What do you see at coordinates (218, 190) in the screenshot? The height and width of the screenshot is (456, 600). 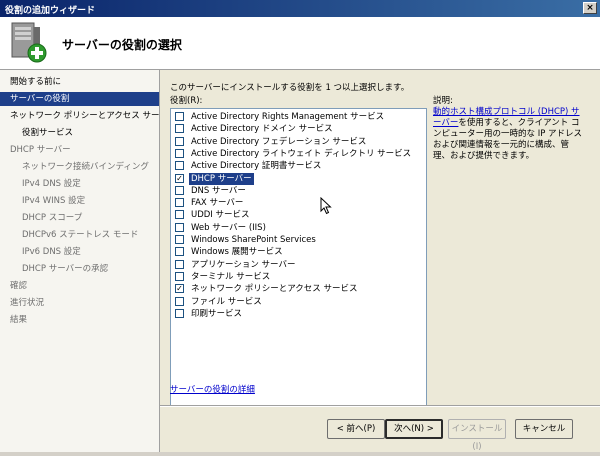 I see `role-label: DNS サーバー` at bounding box center [218, 190].